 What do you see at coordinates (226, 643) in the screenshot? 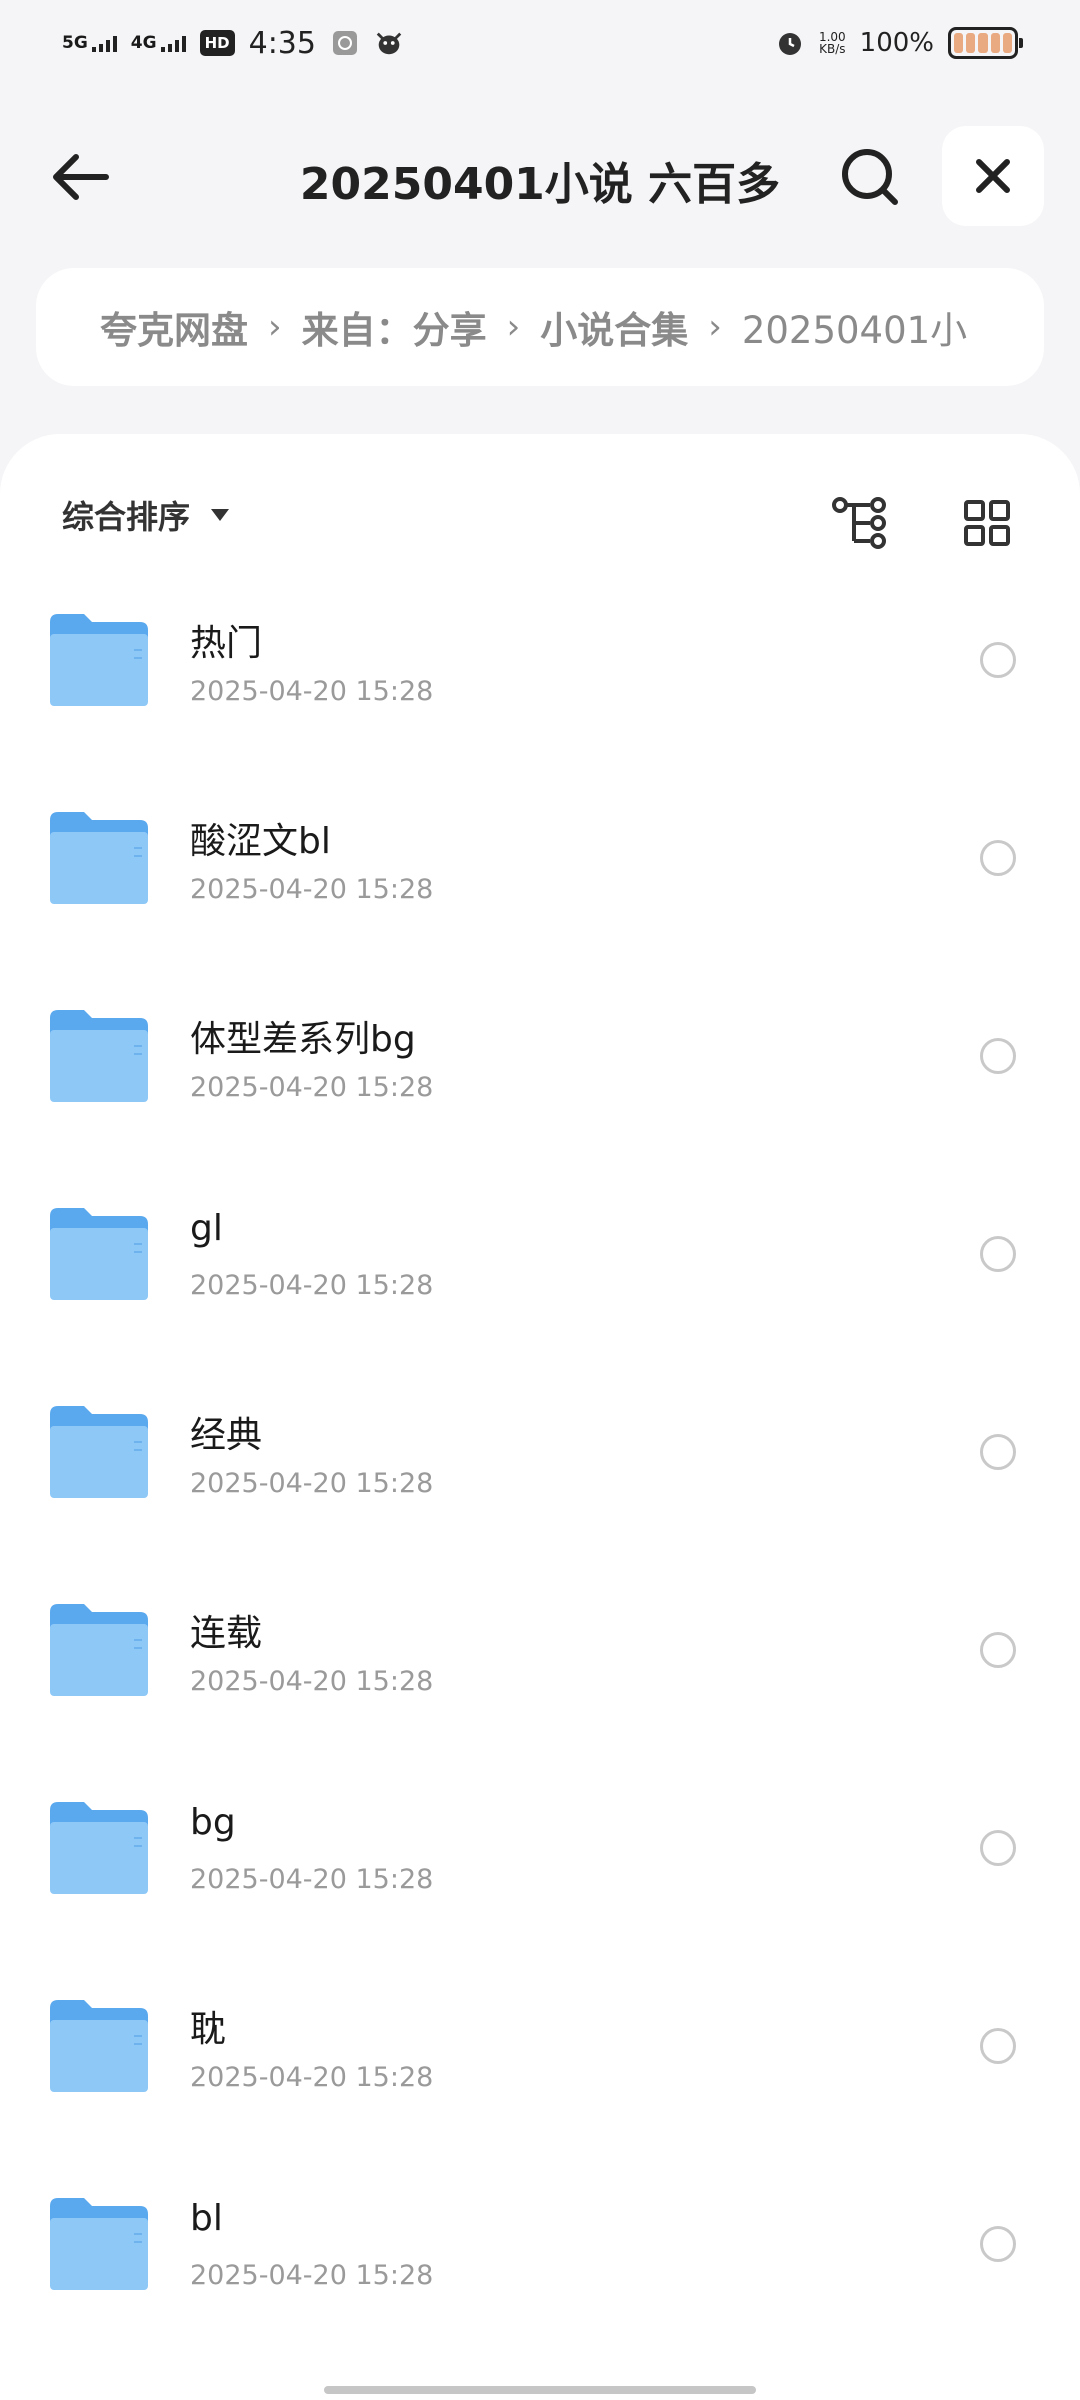
I see `file-name: 热门` at bounding box center [226, 643].